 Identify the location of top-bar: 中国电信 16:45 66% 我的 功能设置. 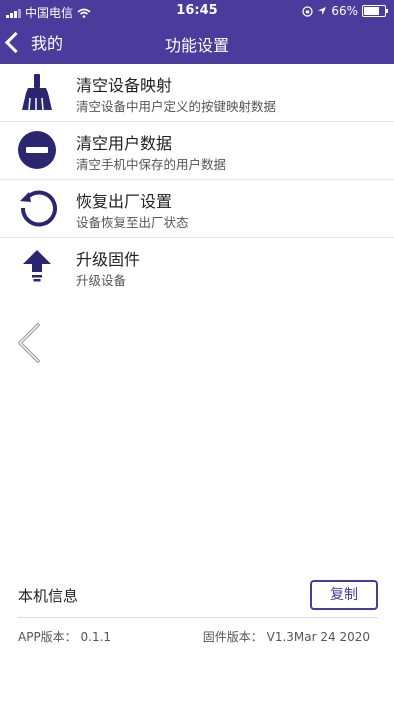
(197, 32).